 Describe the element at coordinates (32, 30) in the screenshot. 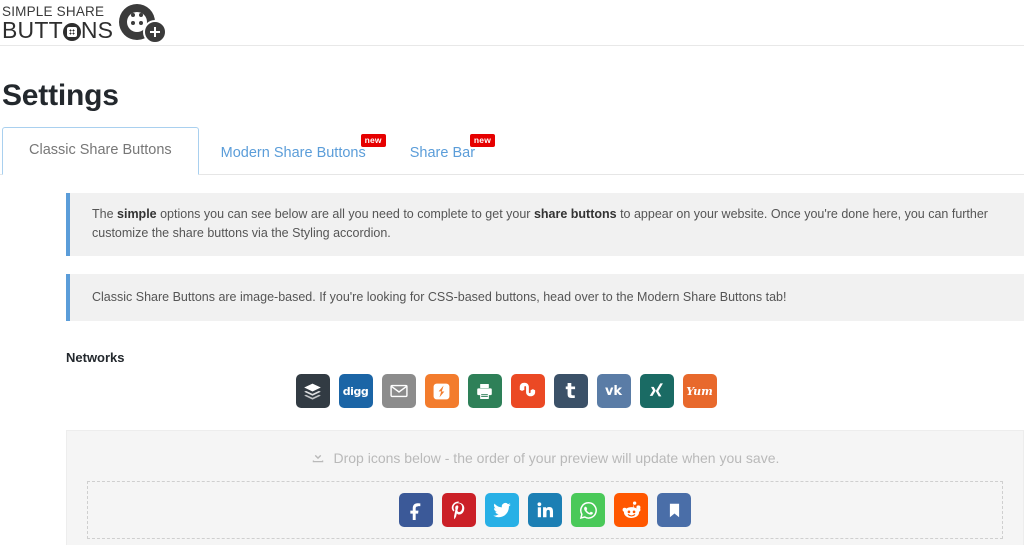

I see `logo-buttons-pre: BUTT` at that location.